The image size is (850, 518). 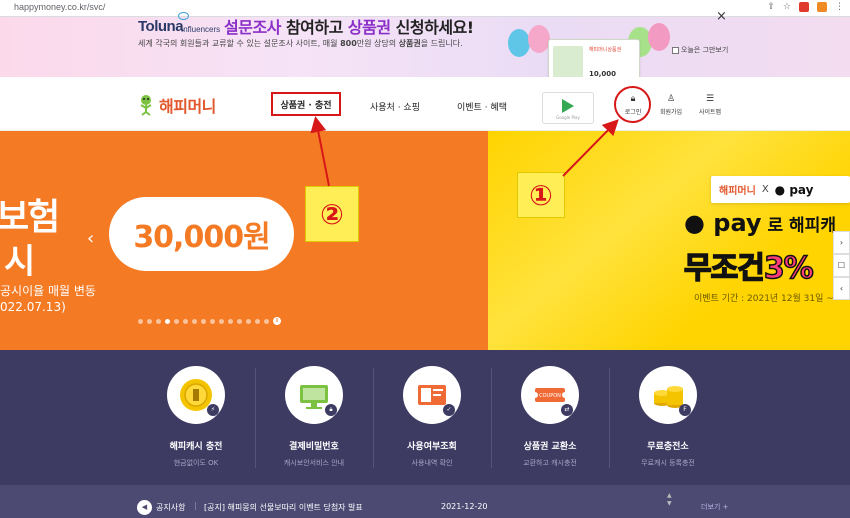 I want to click on promo-sub-part: 세계 각국의 회원들과 교류할 수 있는 설문조사 사이트, 매월, so click(x=239, y=43).